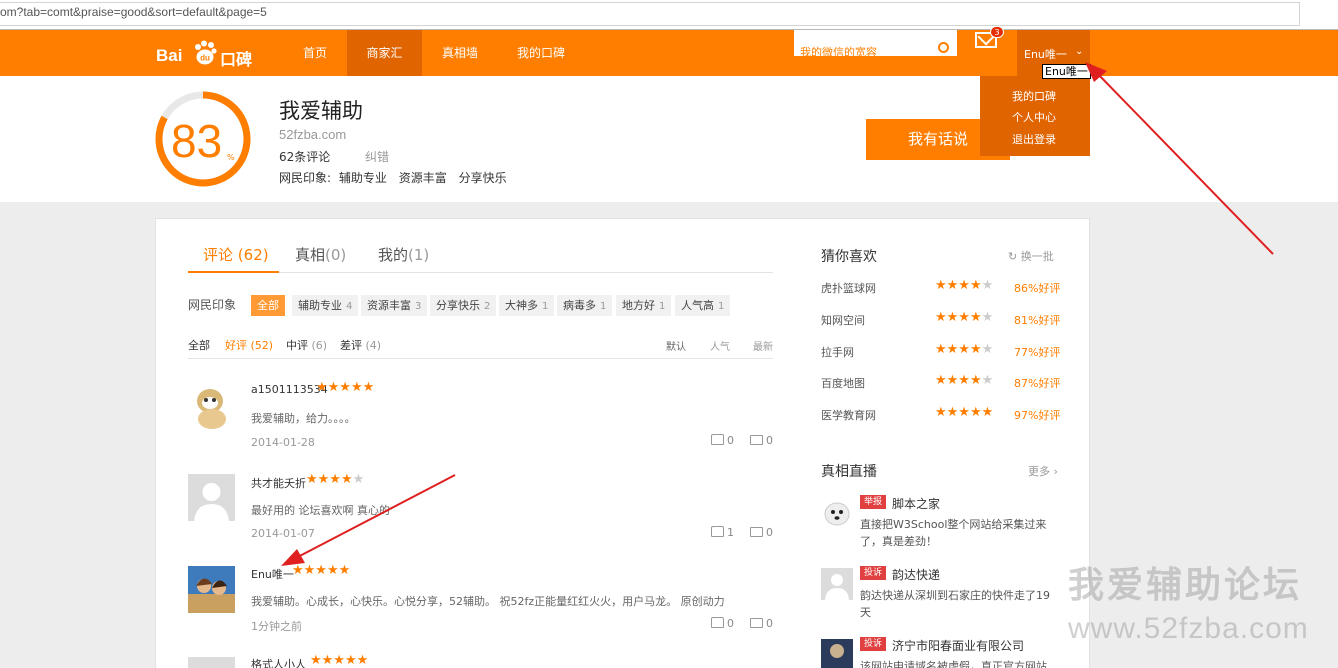  I want to click on tag-all: 全部, so click(268, 305).